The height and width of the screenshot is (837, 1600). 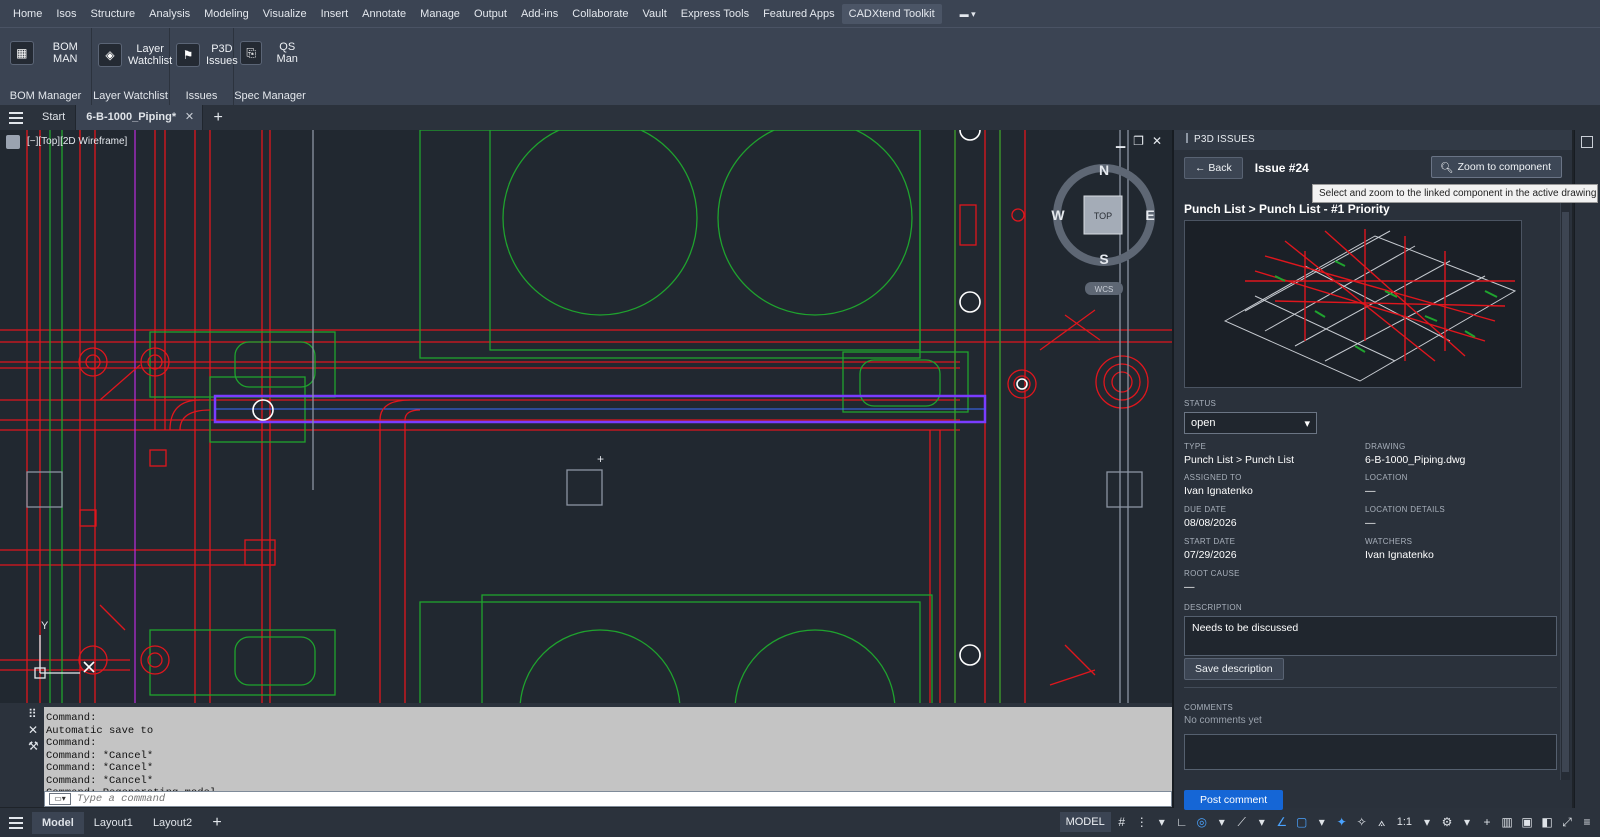 I want to click on p3d-issues-button: ⚑ P3D Issues, so click(x=207, y=55).